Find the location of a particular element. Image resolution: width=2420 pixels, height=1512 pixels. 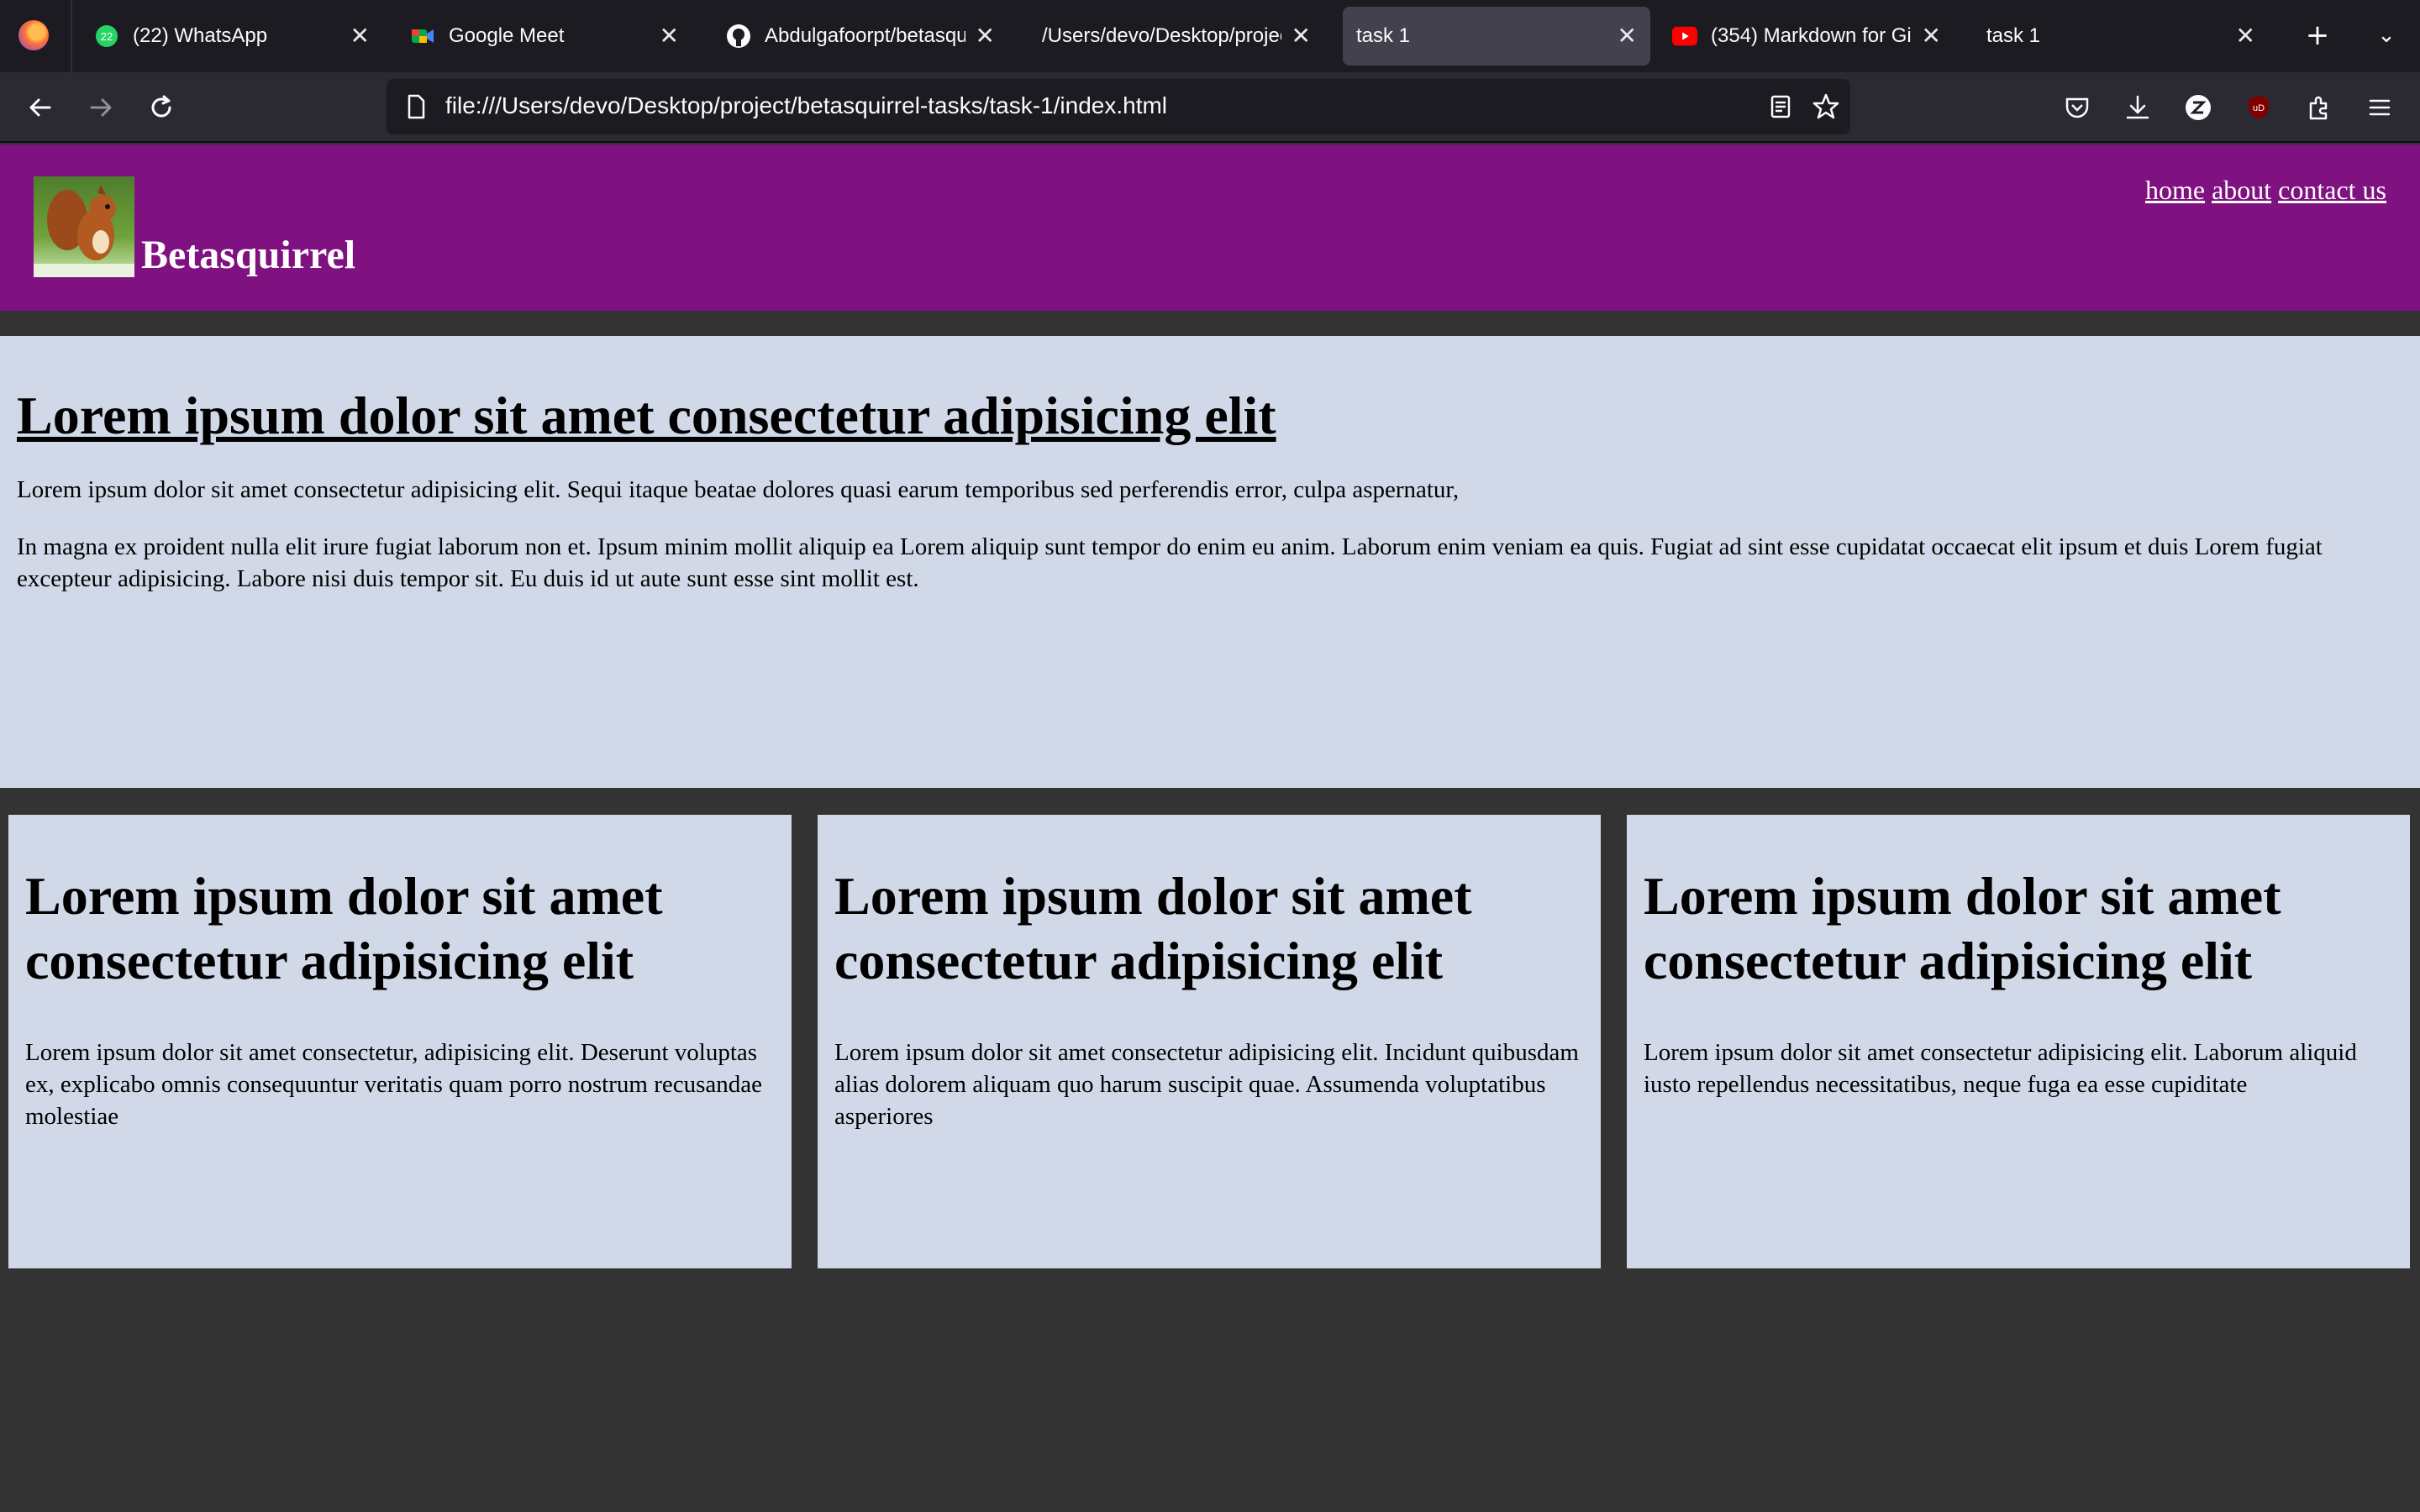

ublock-icon: uD is located at coordinates (2258, 107).